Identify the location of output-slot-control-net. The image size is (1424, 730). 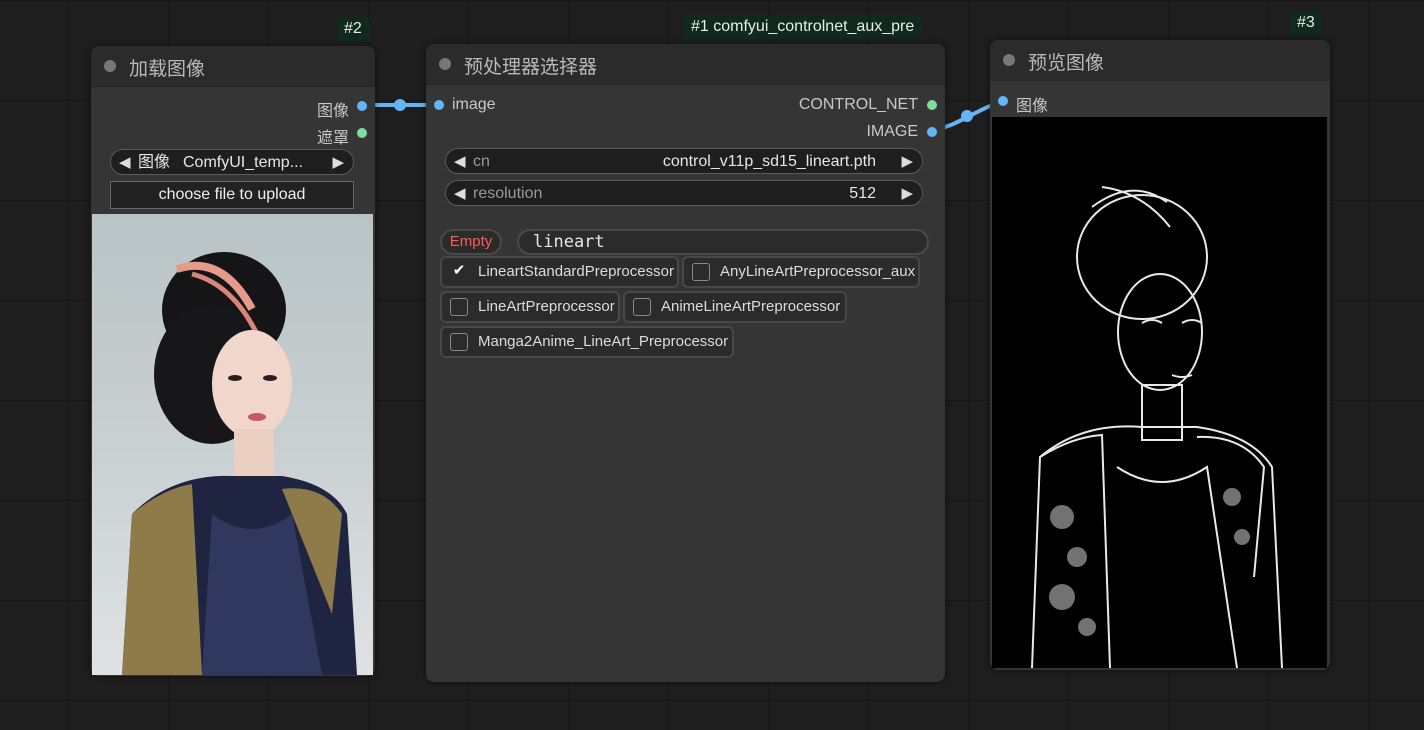
(932, 105).